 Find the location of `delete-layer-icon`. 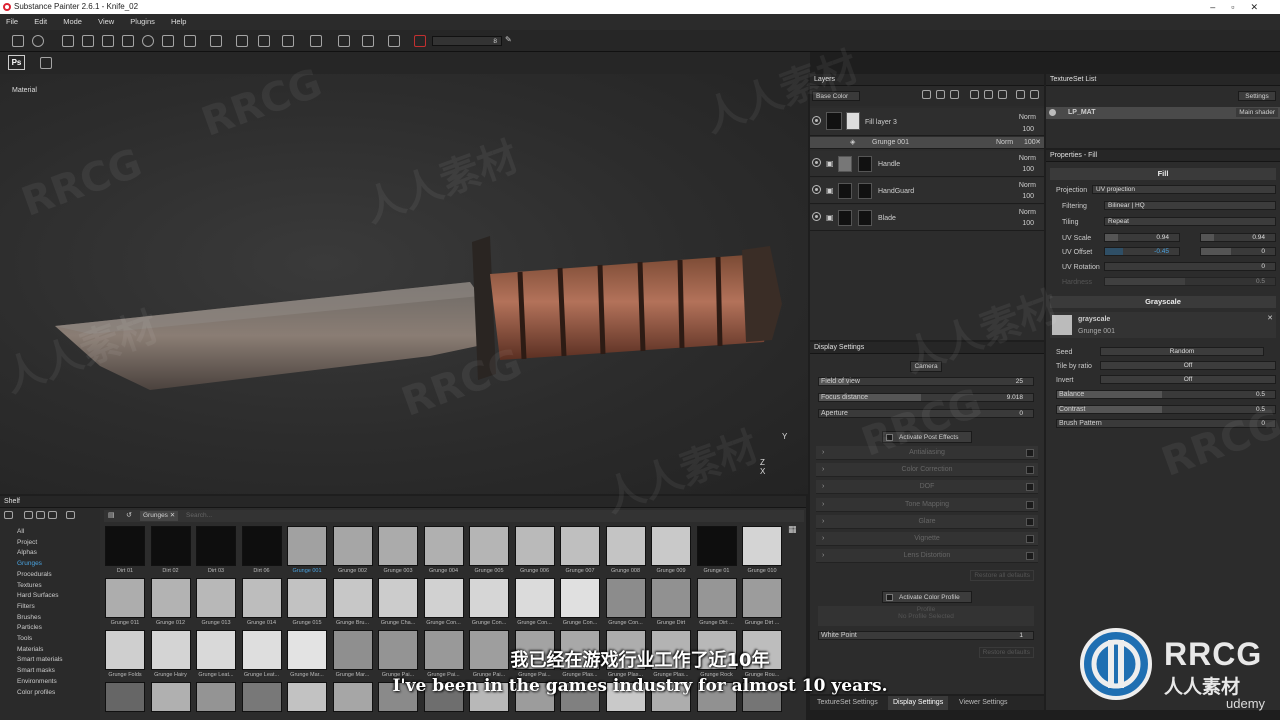

delete-layer-icon is located at coordinates (1034, 94).